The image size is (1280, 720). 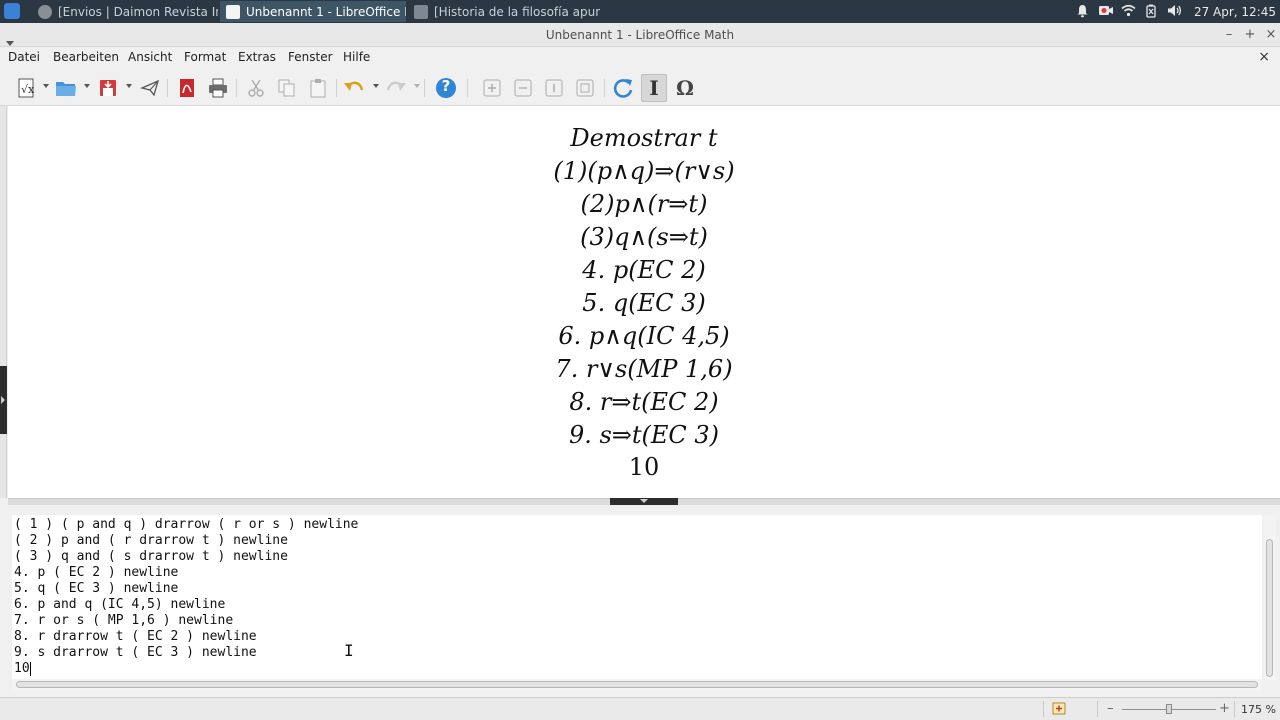 I want to click on libreoffice-math-icon, so click(x=233, y=11).